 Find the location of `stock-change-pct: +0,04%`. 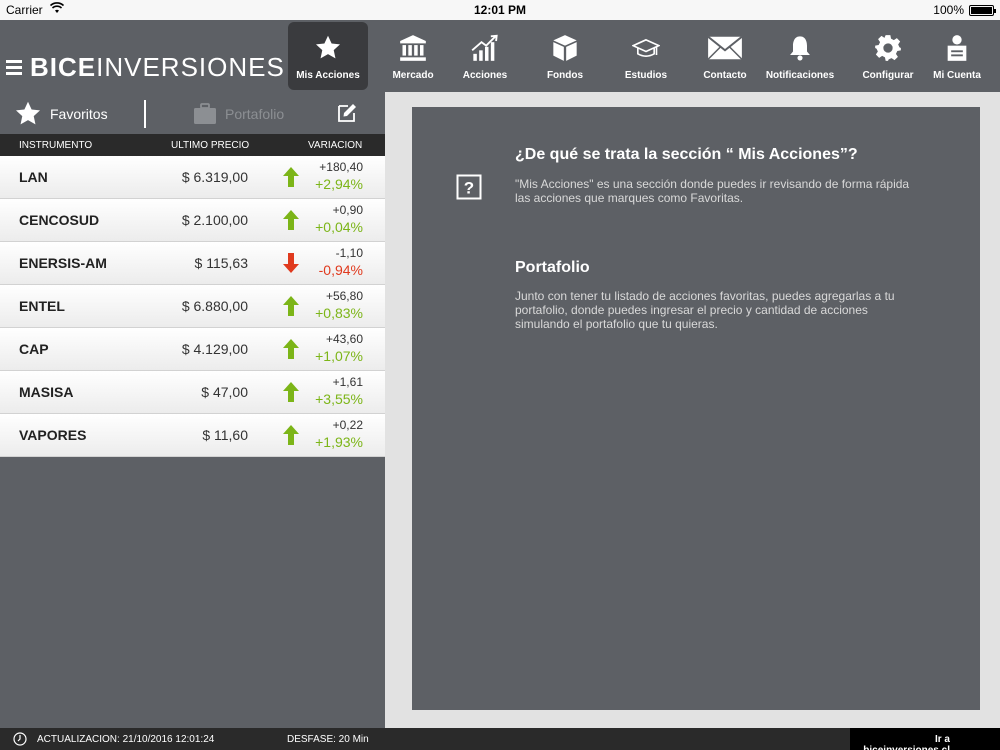

stock-change-pct: +0,04% is located at coordinates (339, 227).